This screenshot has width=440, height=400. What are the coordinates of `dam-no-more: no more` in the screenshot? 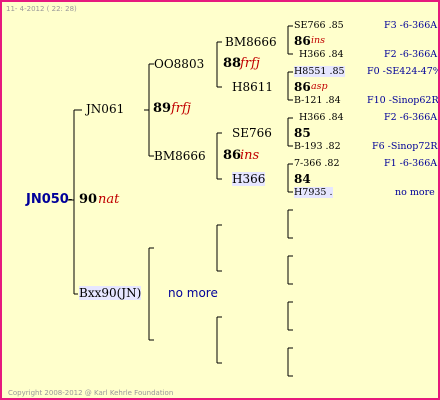 It's located at (193, 293).